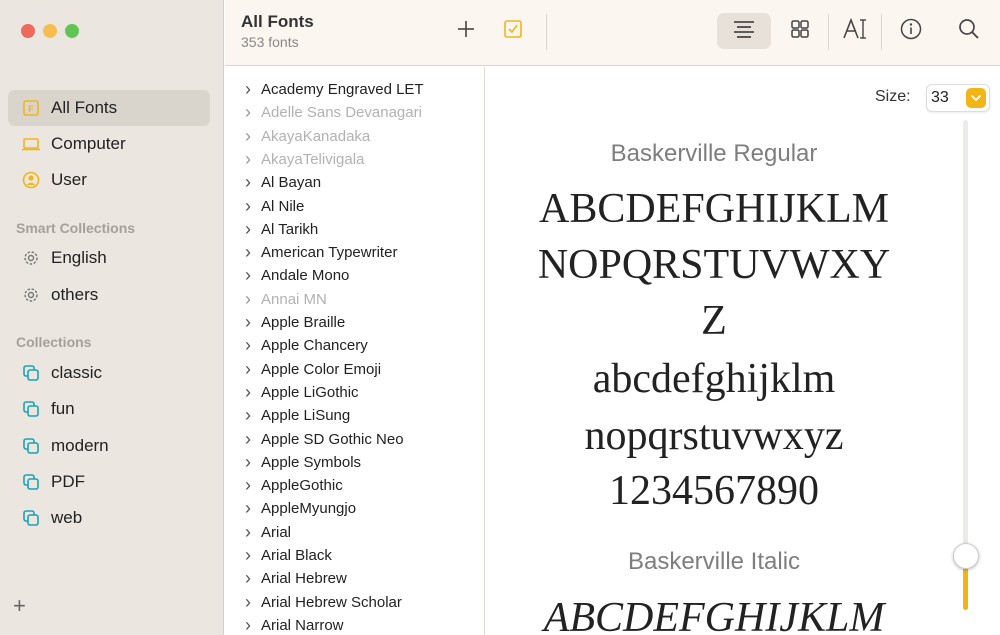 The image size is (1000, 635). I want to click on font-list-item: › AppleMyungjo, so click(354, 508).